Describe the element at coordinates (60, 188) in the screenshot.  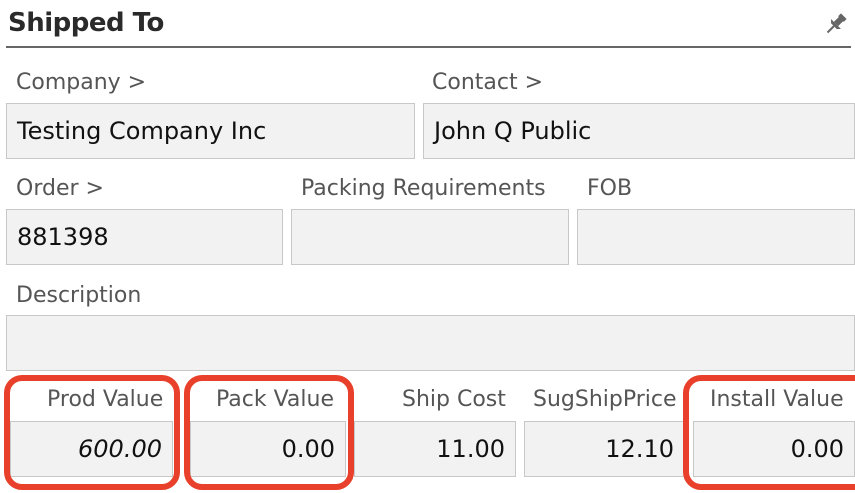
I see `order-link: Order >` at that location.